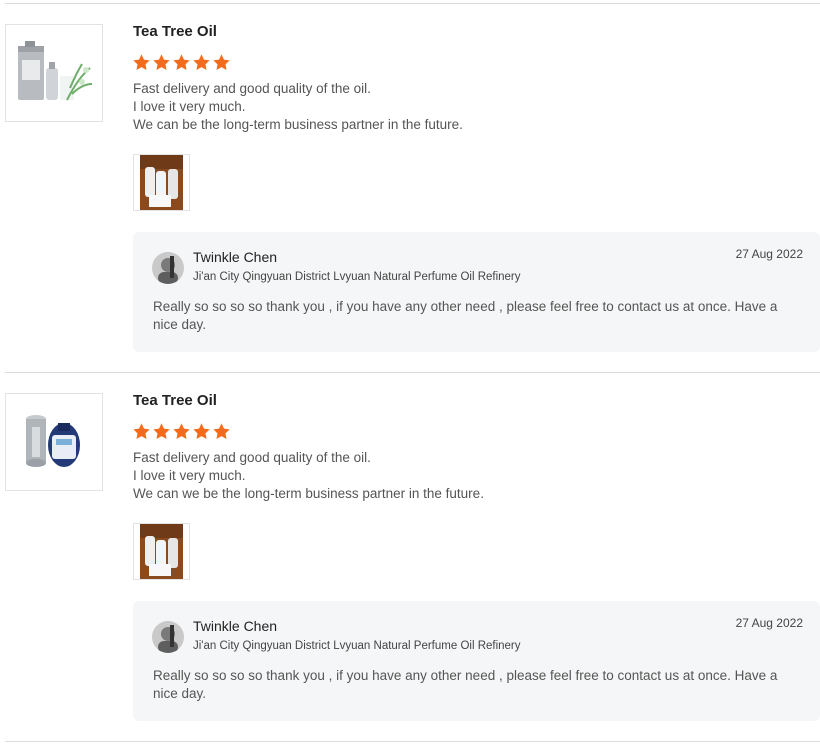 Image resolution: width=820 pixels, height=752 pixels. What do you see at coordinates (412, 741) in the screenshot?
I see `bottom-divider` at bounding box center [412, 741].